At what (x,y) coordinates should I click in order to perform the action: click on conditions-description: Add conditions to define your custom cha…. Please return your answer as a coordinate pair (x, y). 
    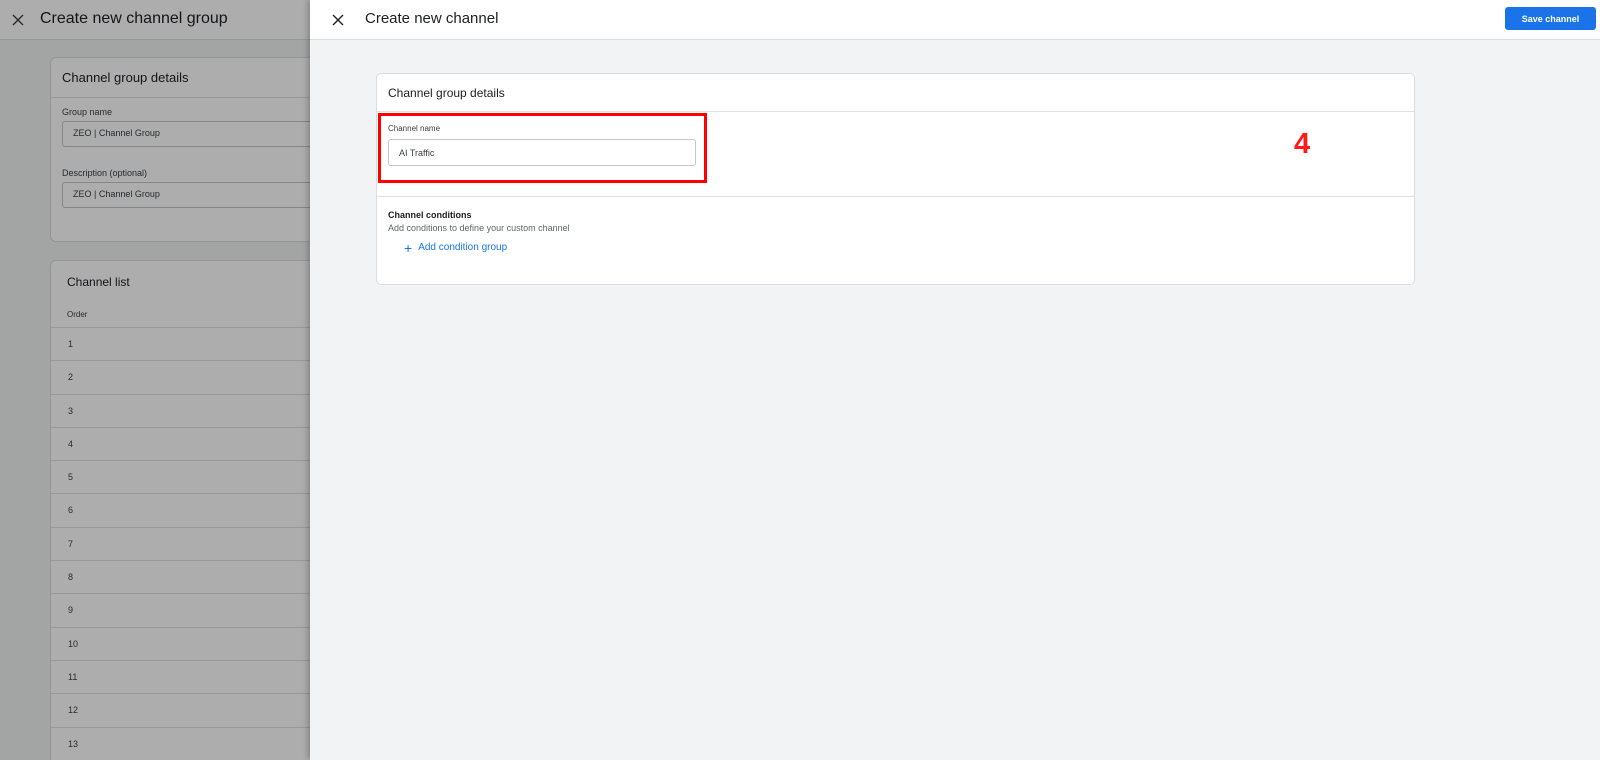
    Looking at the image, I should click on (479, 228).